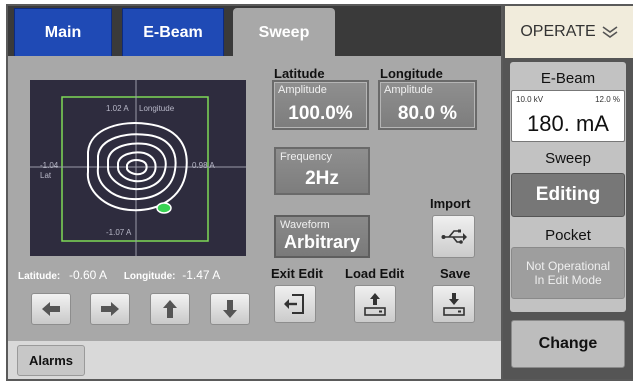 Image resolution: width=633 pixels, height=383 pixels. I want to click on plot-latitude-label: Lat, so click(46, 175).